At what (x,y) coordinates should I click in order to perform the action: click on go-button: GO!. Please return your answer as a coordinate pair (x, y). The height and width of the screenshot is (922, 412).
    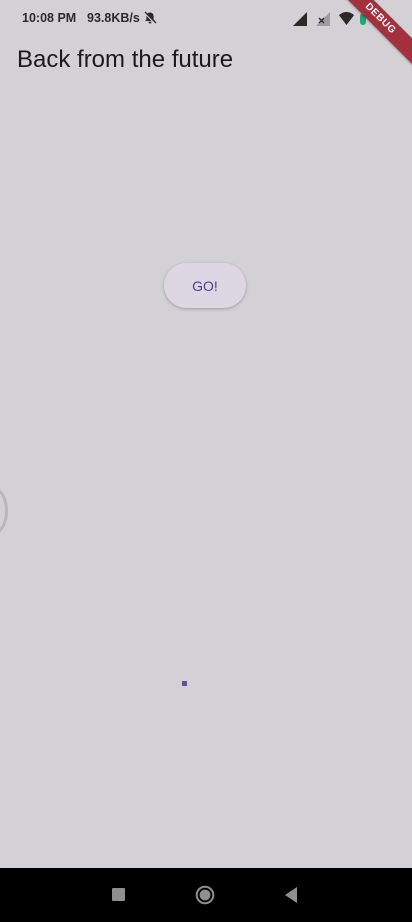
    Looking at the image, I should click on (205, 285).